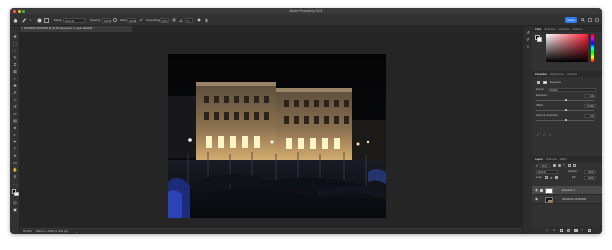 The width and height of the screenshot is (612, 250). I want to click on quick-mask-icon: ◎, so click(15, 202).